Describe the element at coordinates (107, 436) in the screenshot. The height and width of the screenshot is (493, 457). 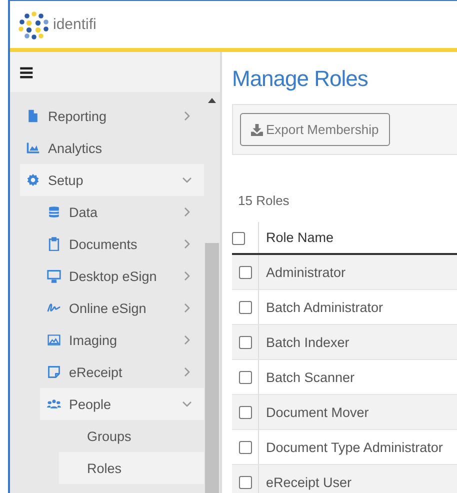
I see `sidebar-item: Groups` at that location.